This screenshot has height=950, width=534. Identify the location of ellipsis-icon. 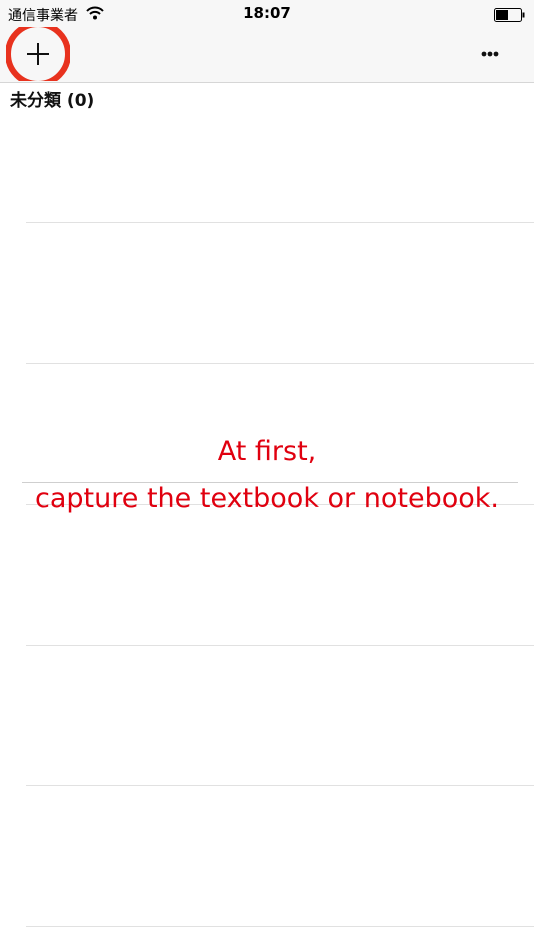
(490, 54).